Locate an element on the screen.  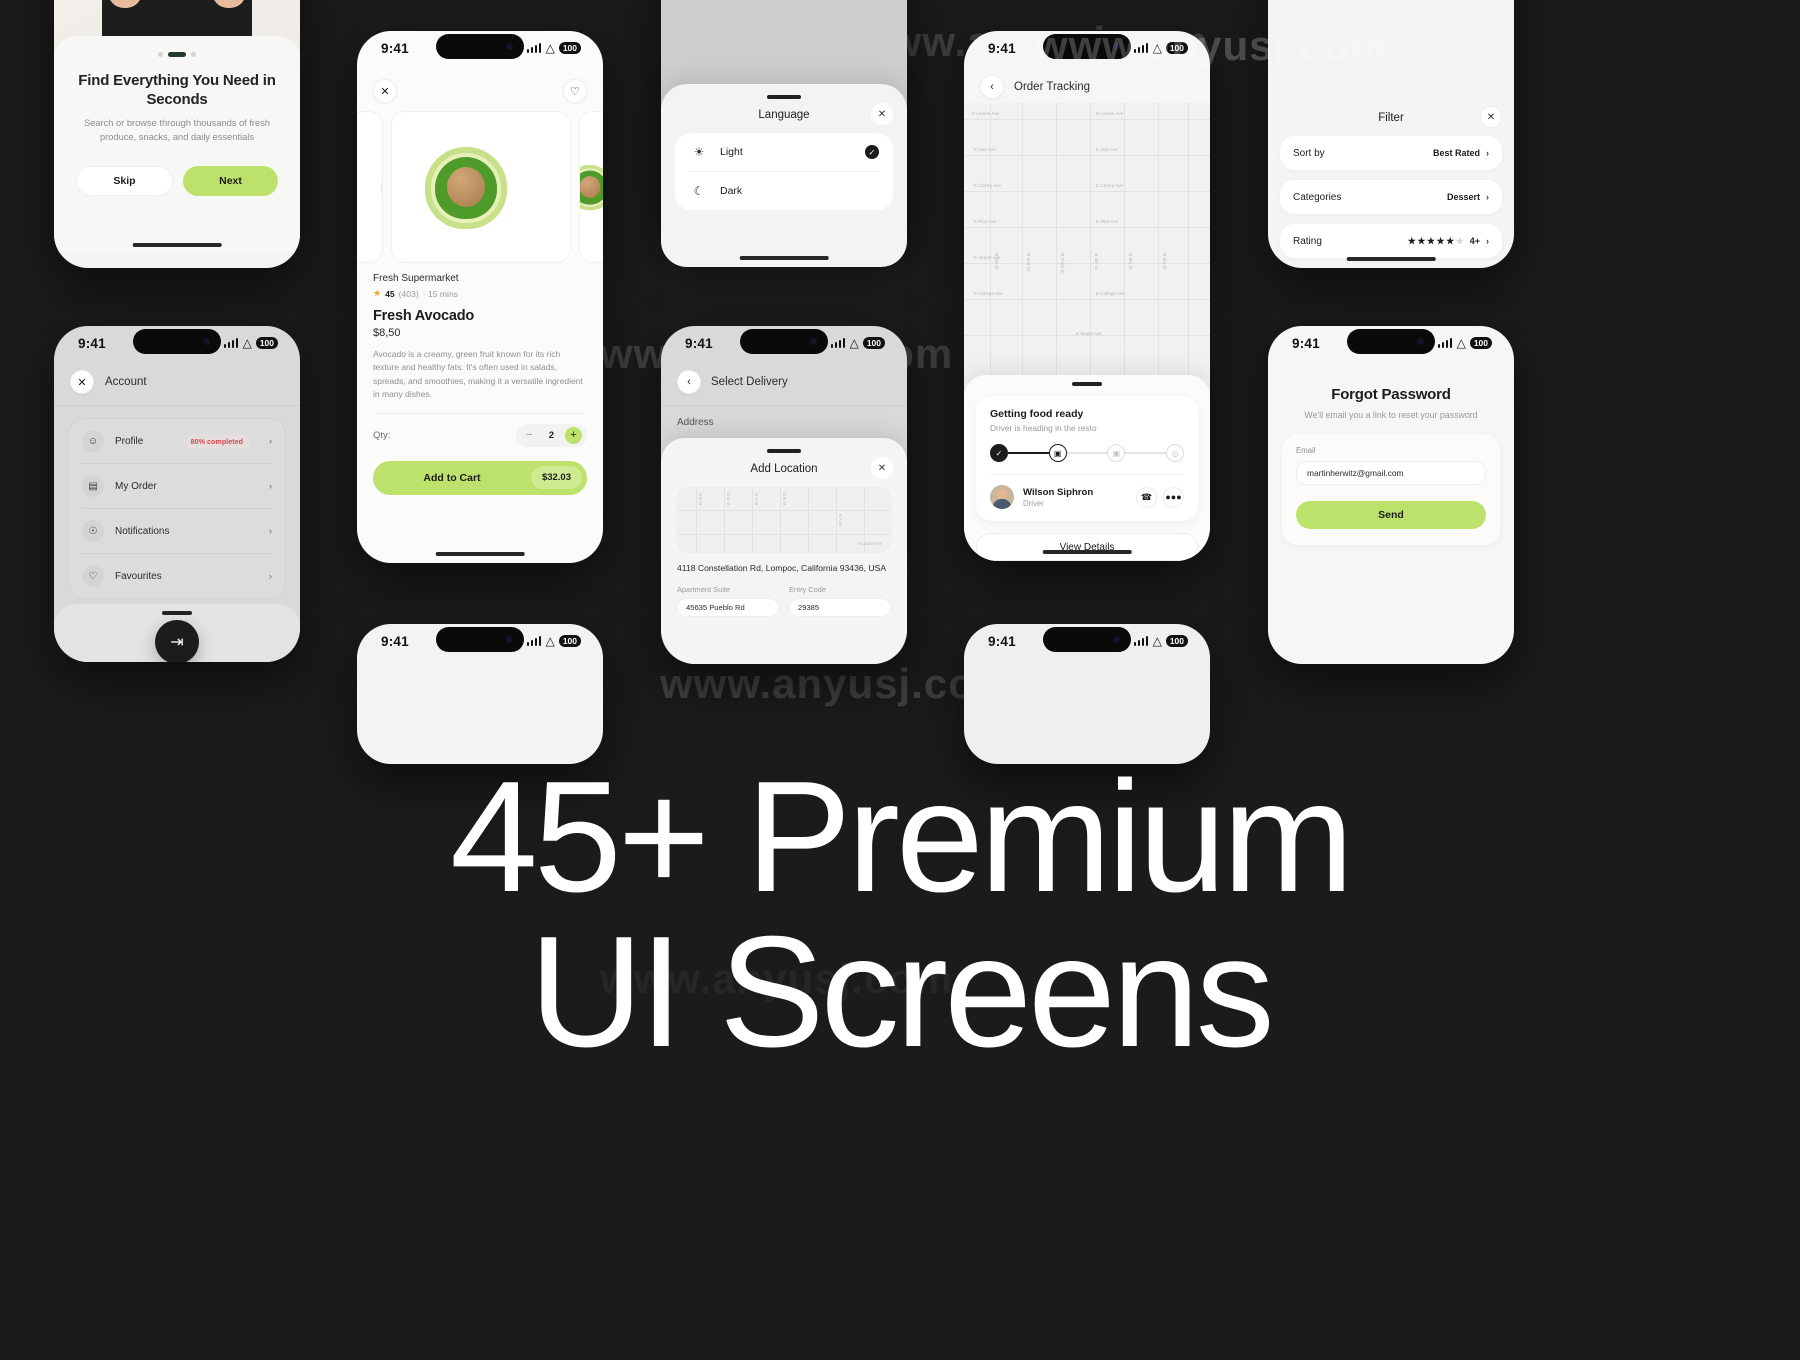
map-street-label: E Cherry Ave is located at coordinates (1109, 185).